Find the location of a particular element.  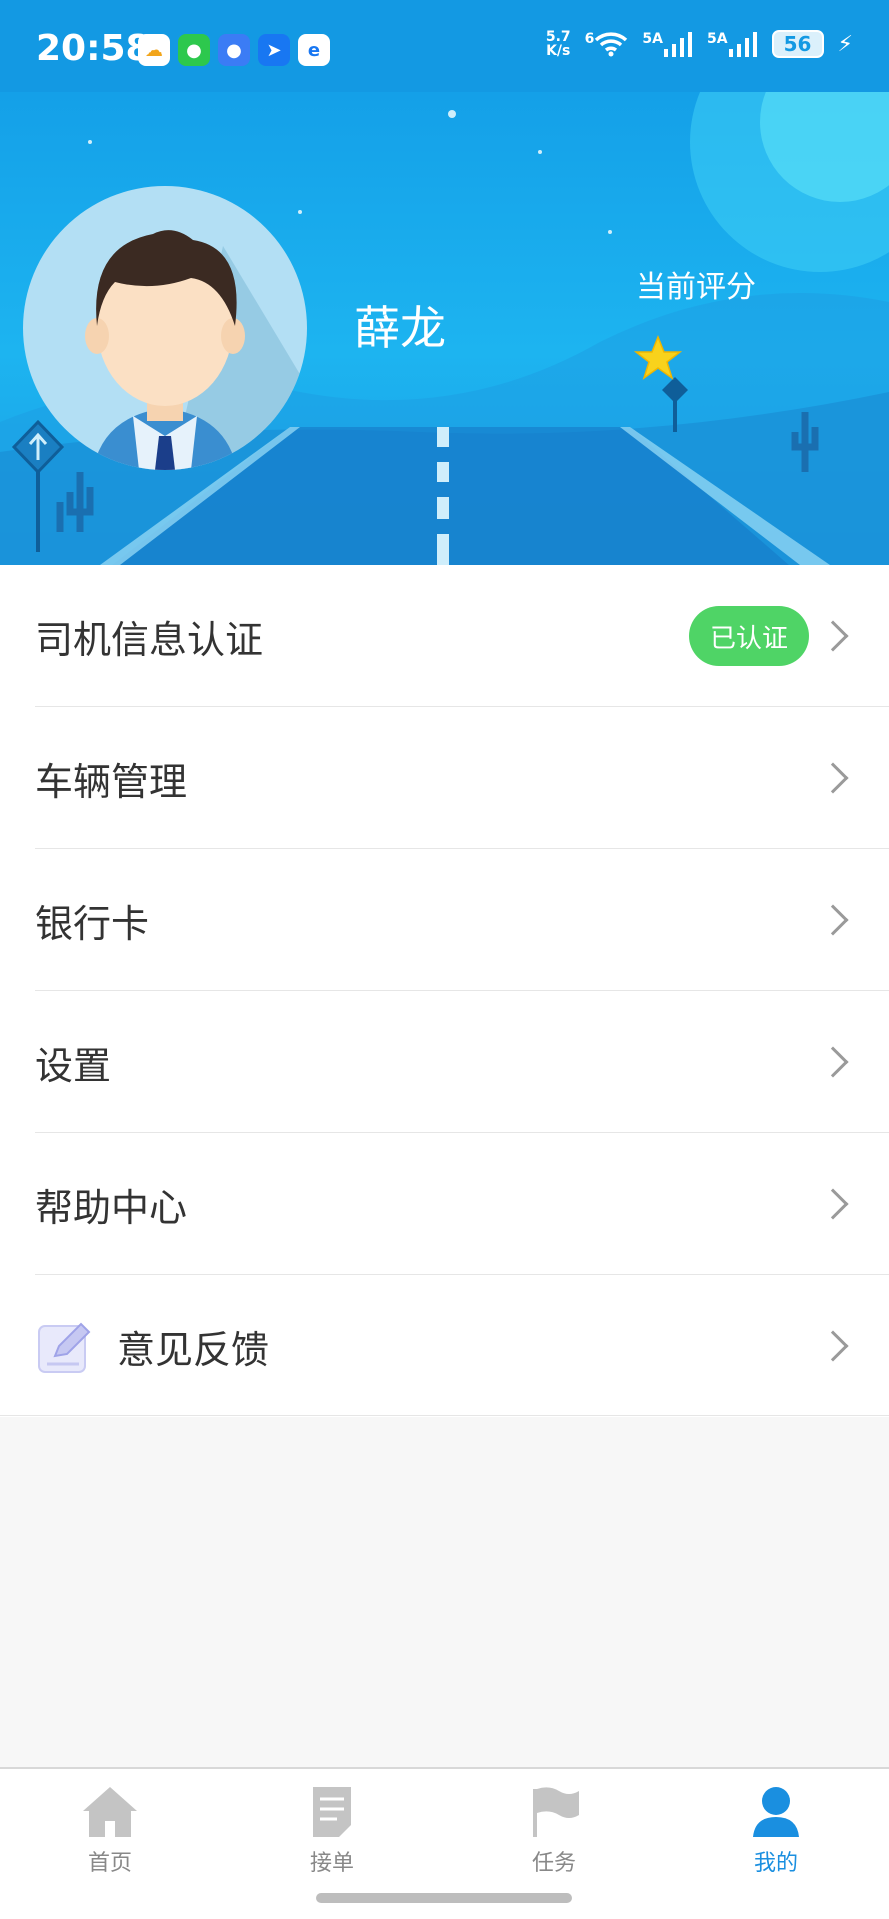

divider is located at coordinates (444, 1415).